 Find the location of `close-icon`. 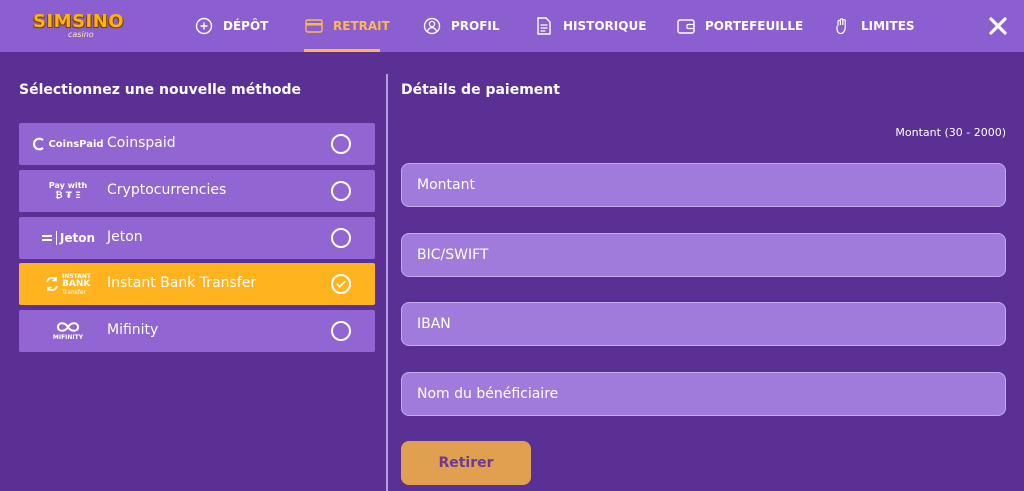

close-icon is located at coordinates (998, 26).